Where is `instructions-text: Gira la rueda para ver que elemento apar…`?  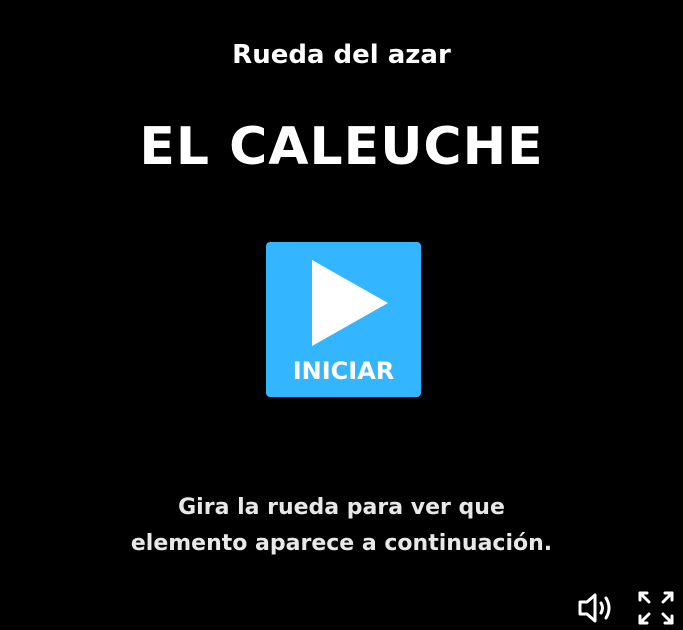 instructions-text: Gira la rueda para ver que elemento apar… is located at coordinates (341, 526).